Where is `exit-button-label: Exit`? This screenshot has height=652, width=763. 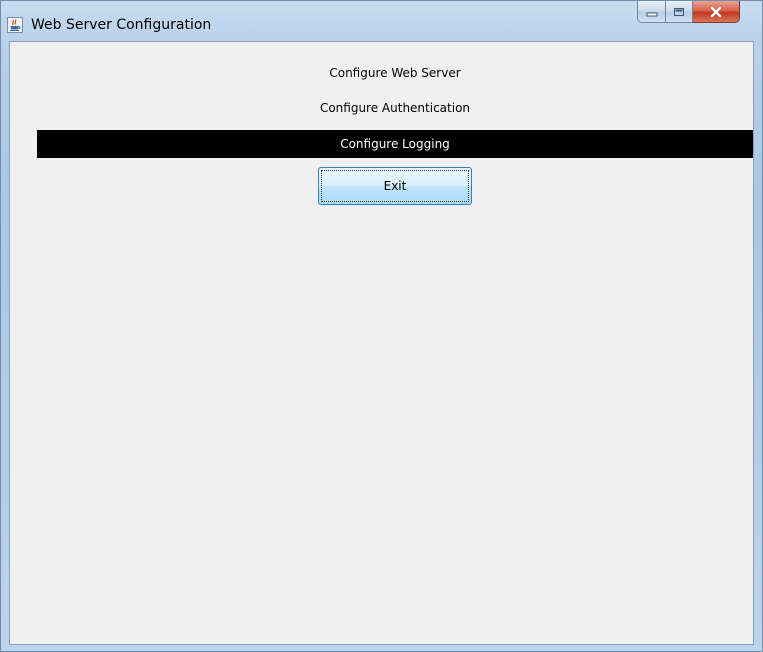
exit-button-label: Exit is located at coordinates (395, 186).